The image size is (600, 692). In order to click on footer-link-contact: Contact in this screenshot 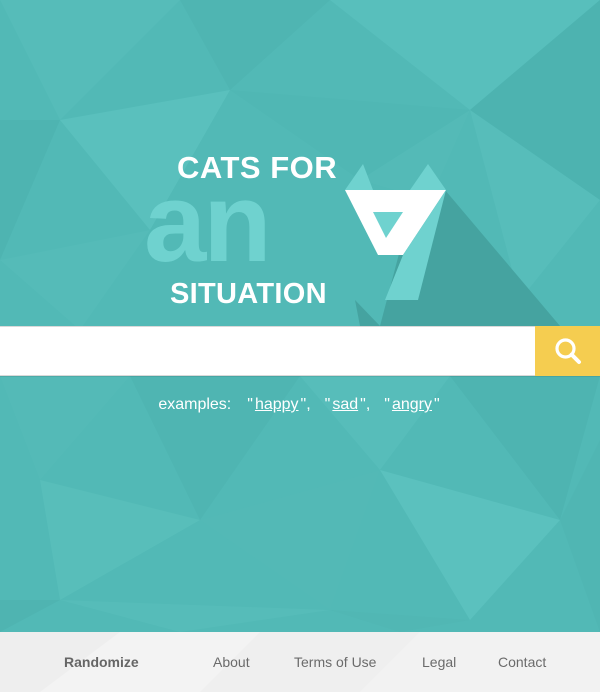, I will do `click(522, 662)`.